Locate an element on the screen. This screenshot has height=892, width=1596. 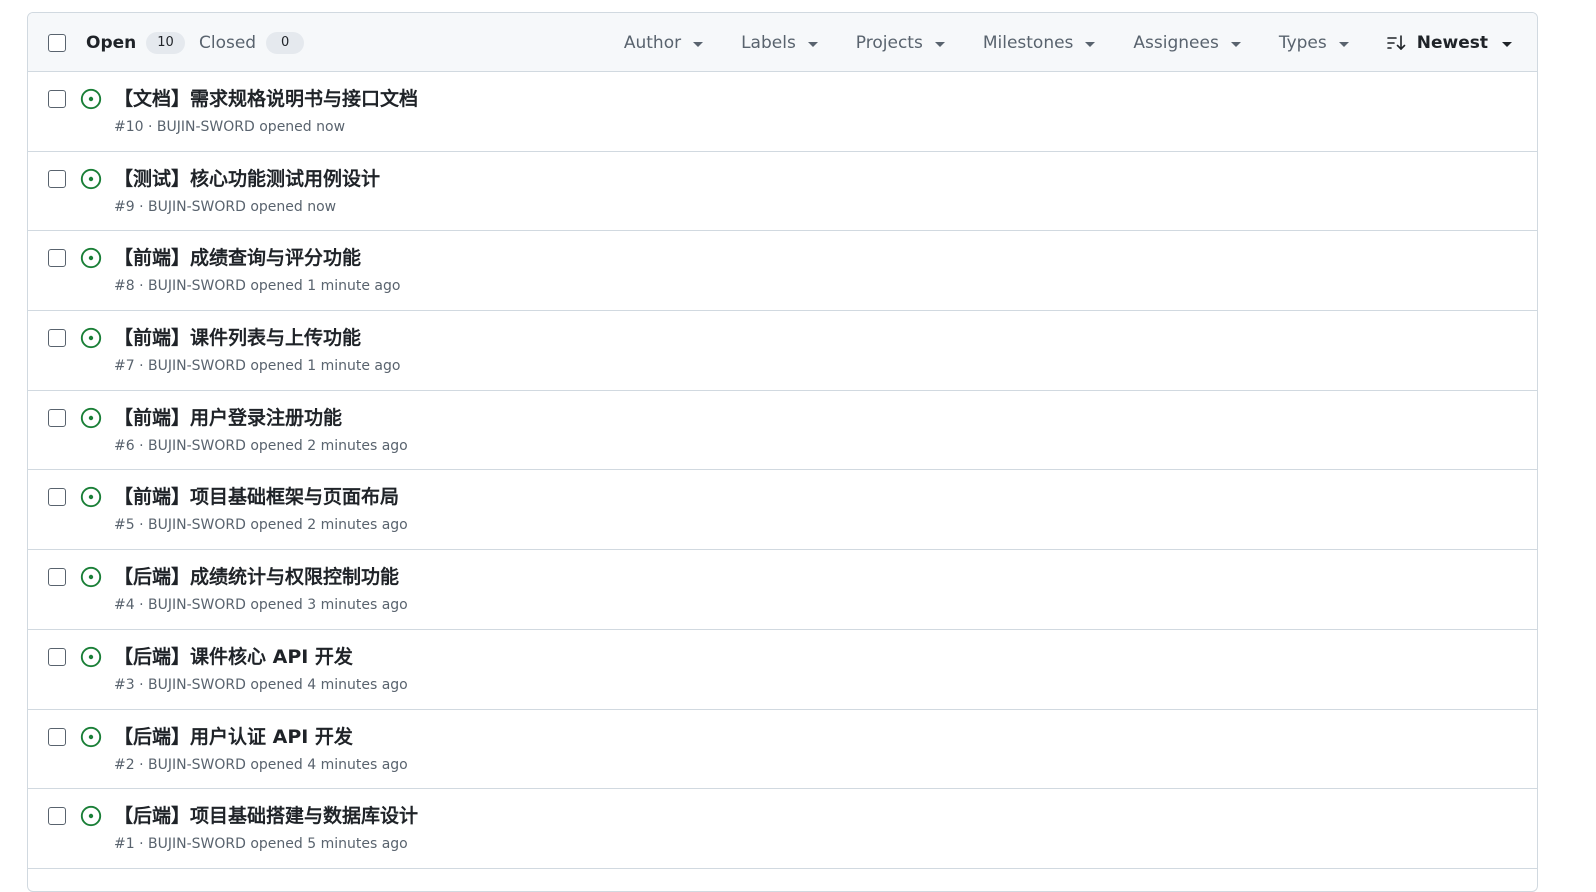
issue-meta: #8 · BUJIN-SWORD opened 1 minute ago is located at coordinates (257, 286).